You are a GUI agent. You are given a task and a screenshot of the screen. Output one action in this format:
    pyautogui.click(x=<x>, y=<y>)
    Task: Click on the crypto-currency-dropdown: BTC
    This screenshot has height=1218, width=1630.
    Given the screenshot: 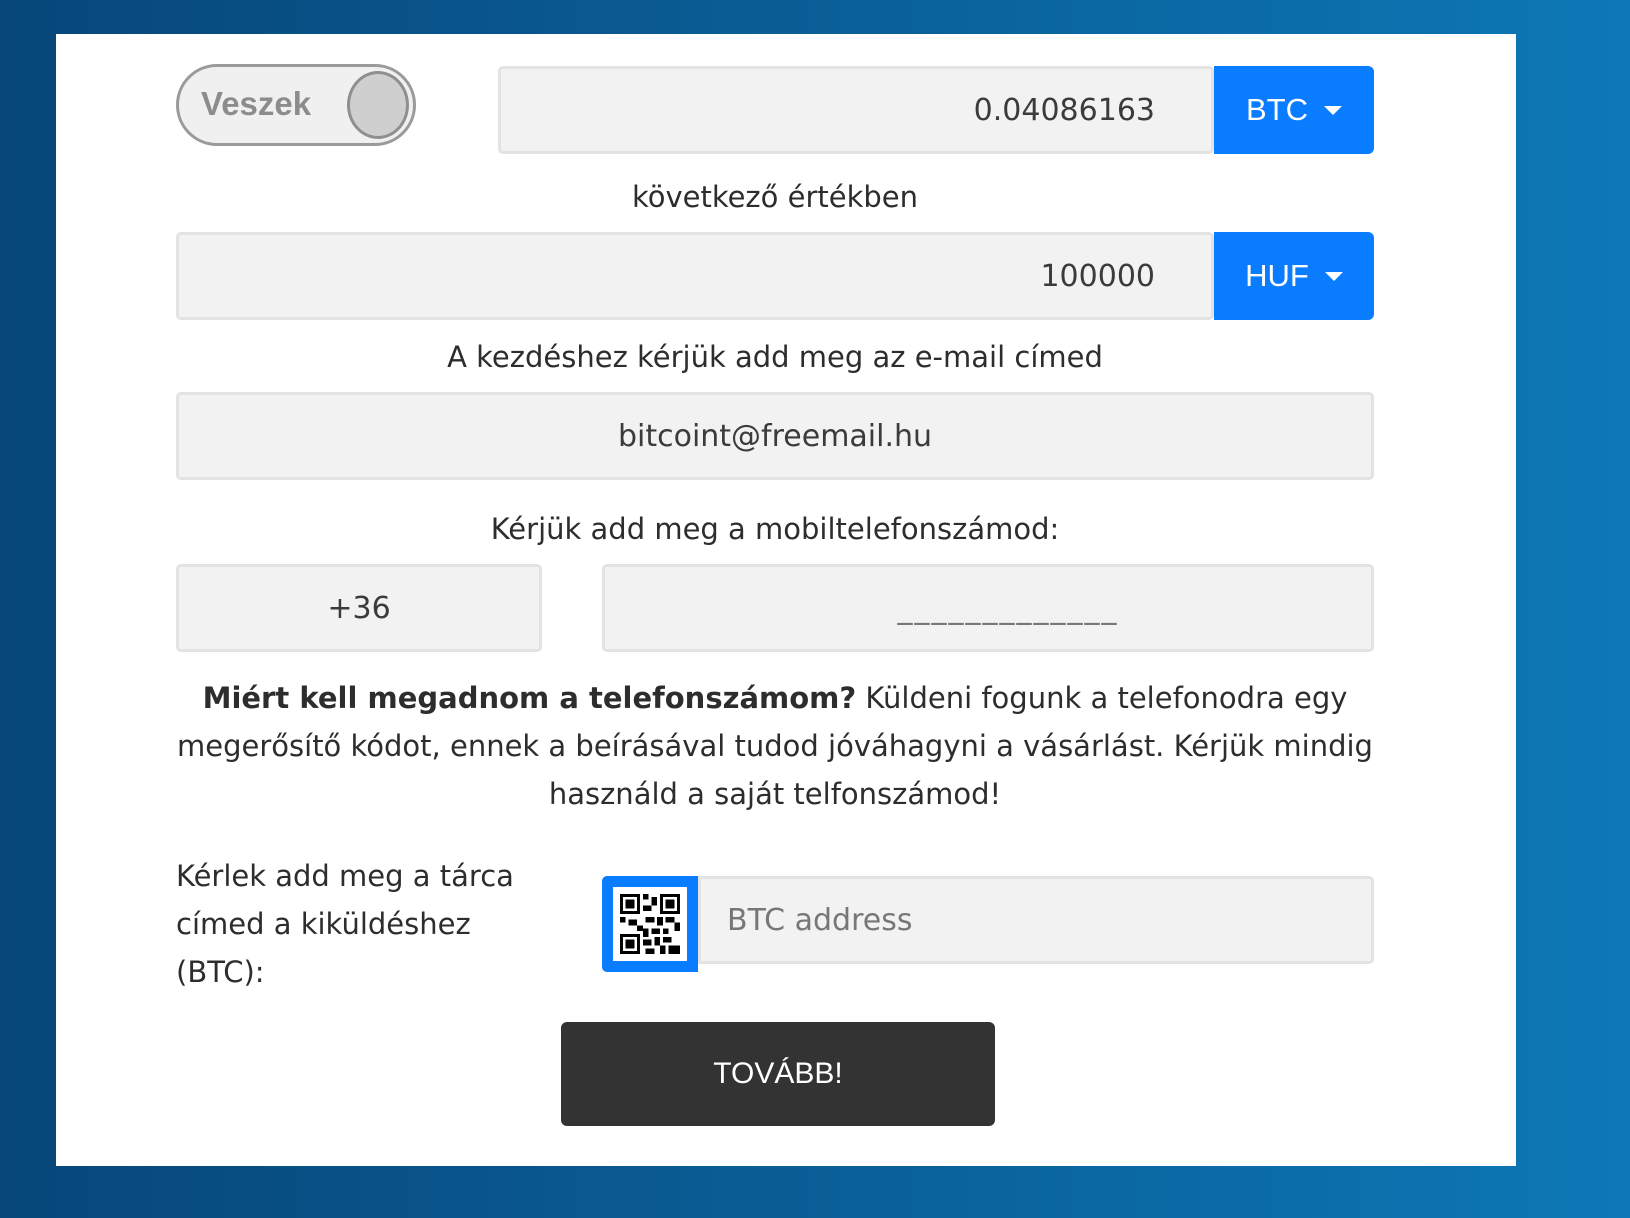 What is the action you would take?
    pyautogui.click(x=1294, y=110)
    